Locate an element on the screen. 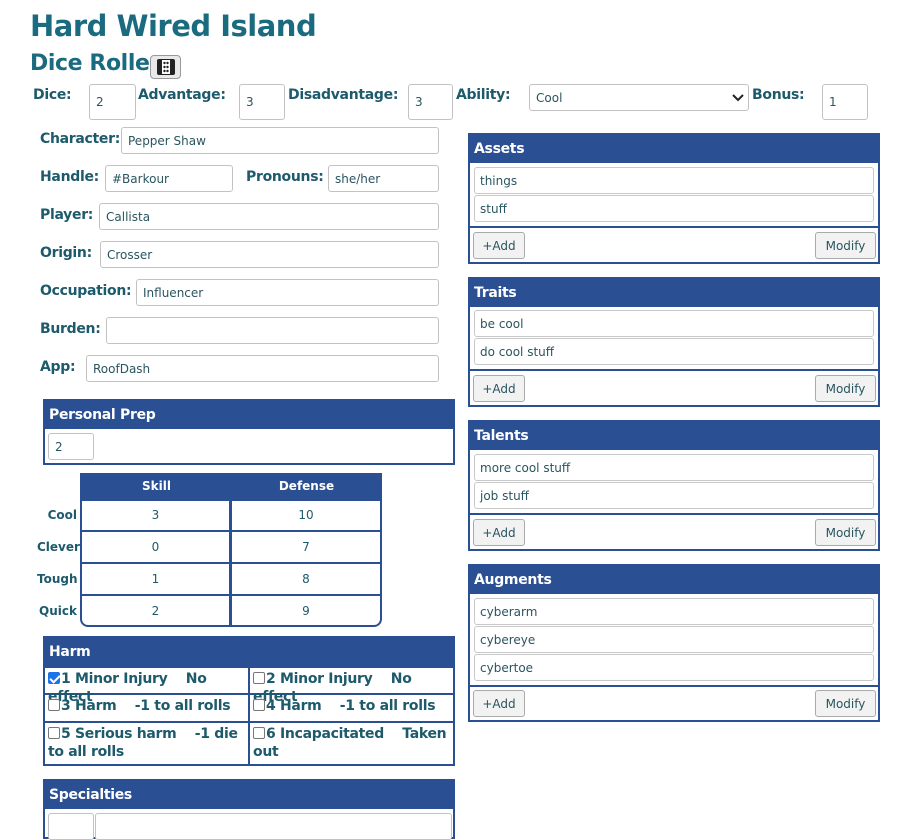 The image size is (905, 840). harm-entry-5: 5 Serious harm -1 die to all rolls is located at coordinates (147, 743).